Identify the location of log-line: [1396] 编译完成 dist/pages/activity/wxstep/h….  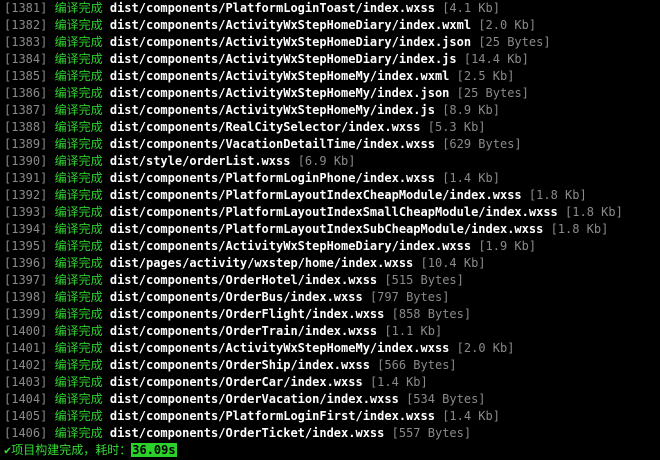
(330, 263).